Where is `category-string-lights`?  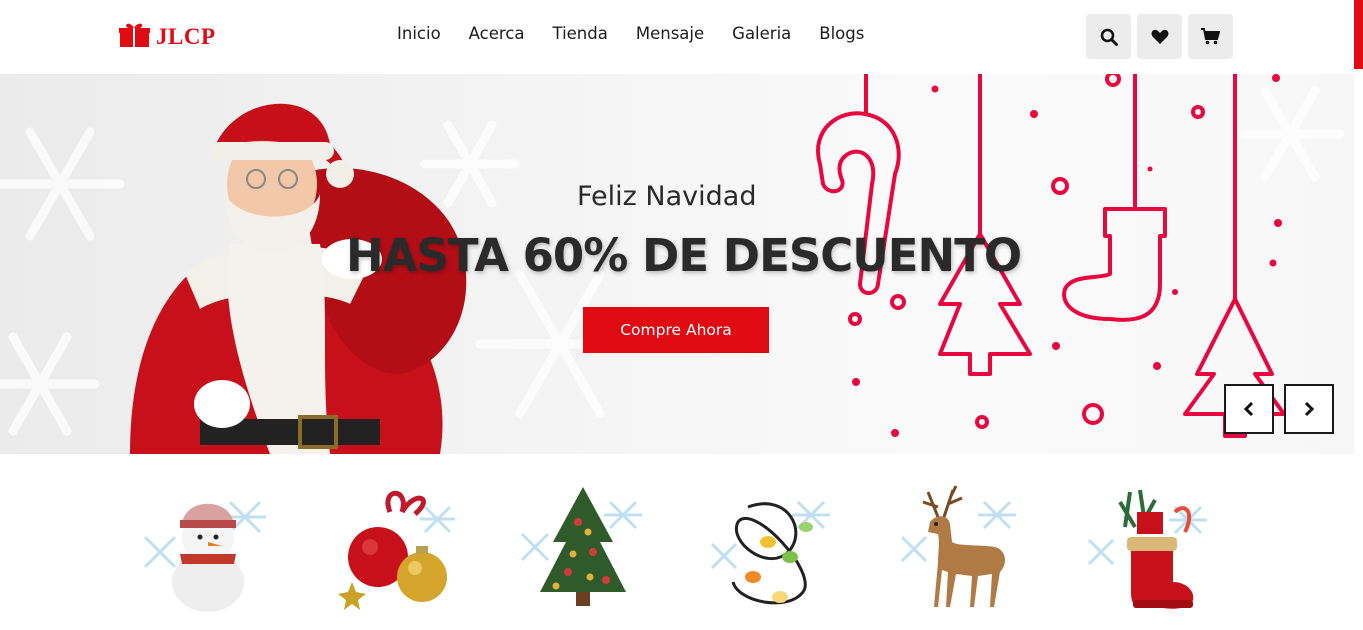
category-string-lights is located at coordinates (773, 549).